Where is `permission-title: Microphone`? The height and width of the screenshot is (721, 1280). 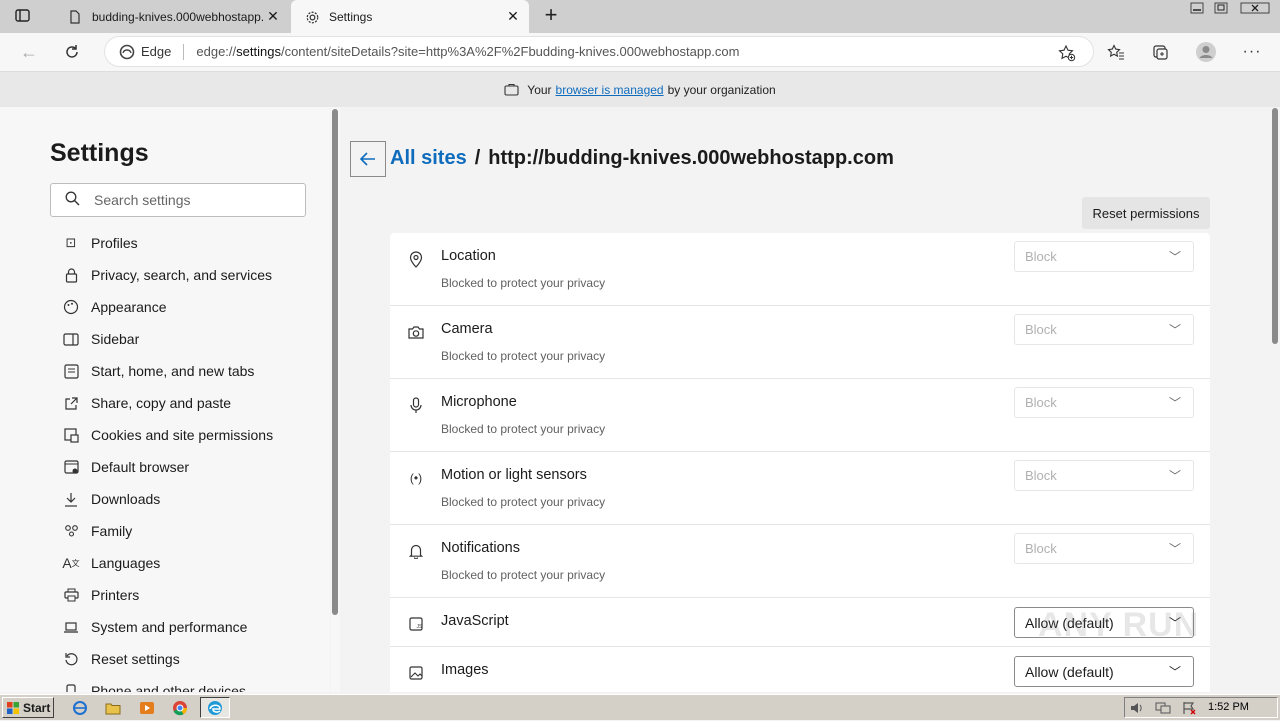
permission-title: Microphone is located at coordinates (479, 402).